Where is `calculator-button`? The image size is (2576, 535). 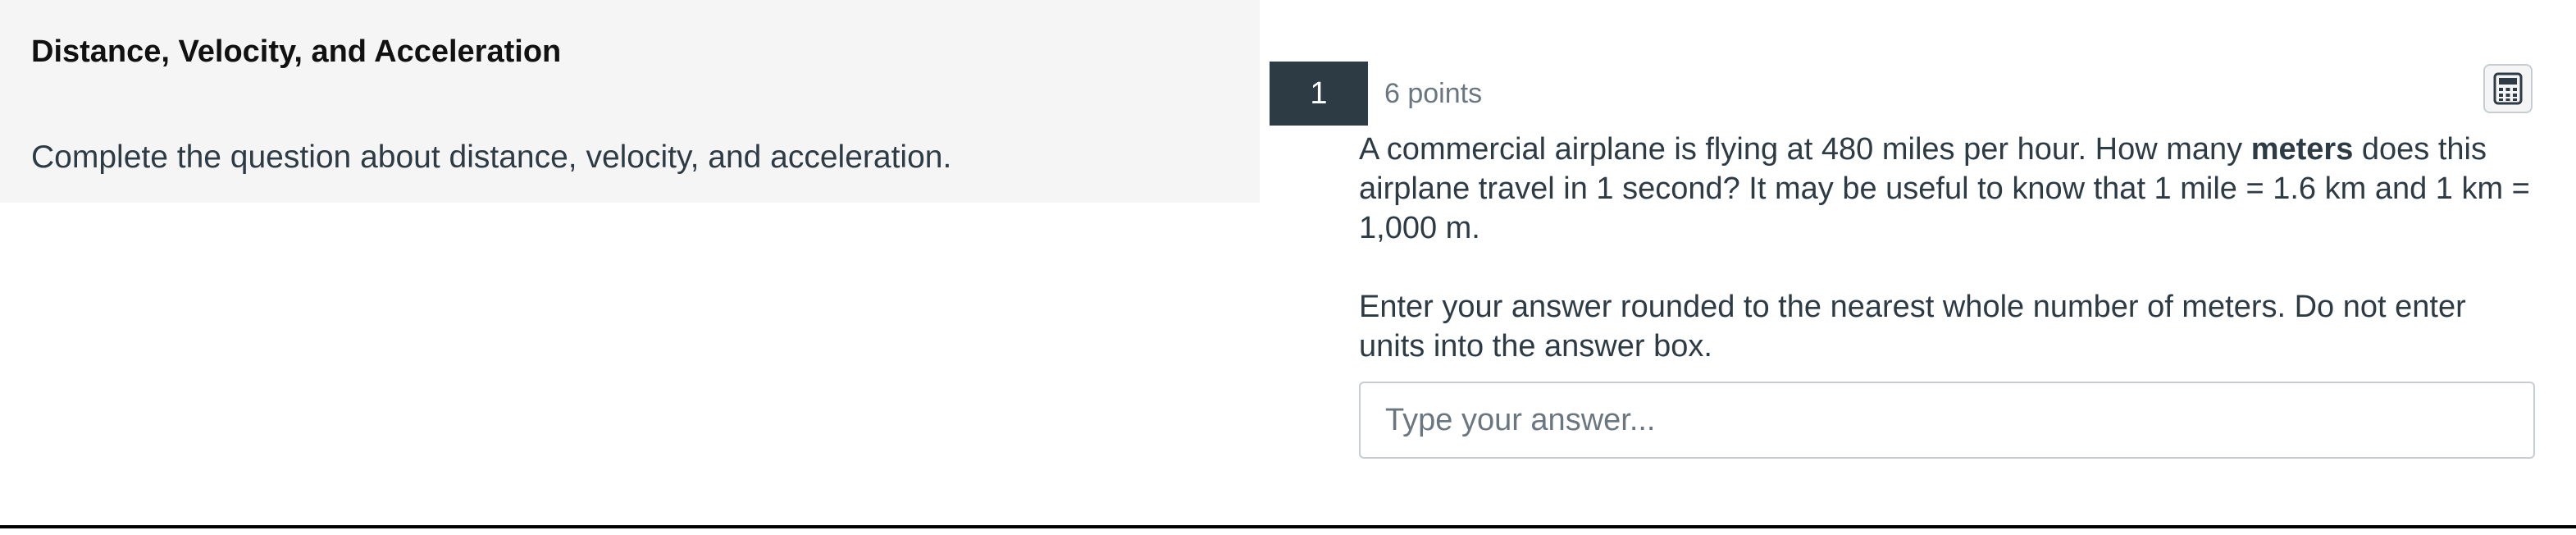 calculator-button is located at coordinates (2508, 88).